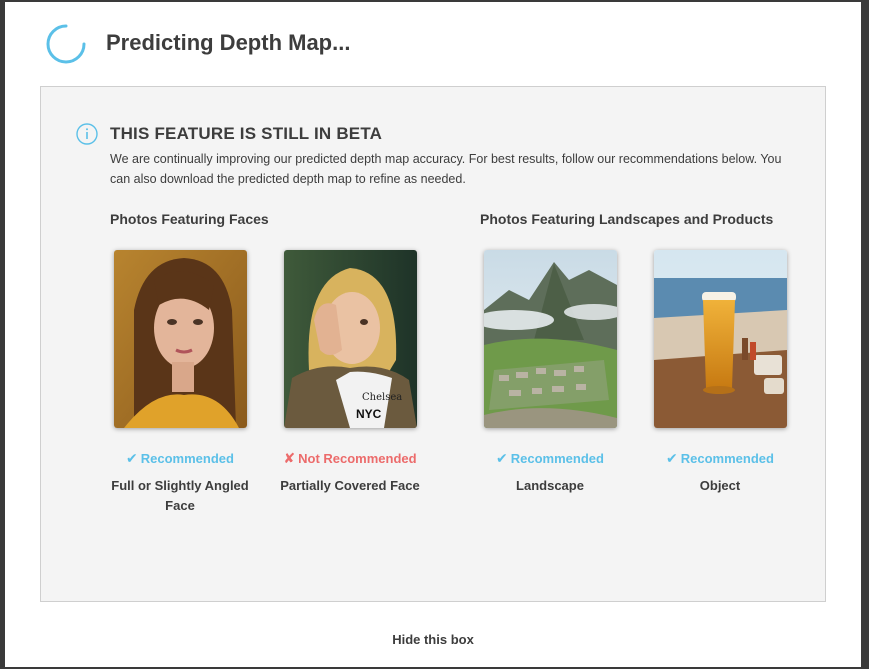 The image size is (869, 669). What do you see at coordinates (433, 639) in the screenshot?
I see `hide-box-link: Hide this box` at bounding box center [433, 639].